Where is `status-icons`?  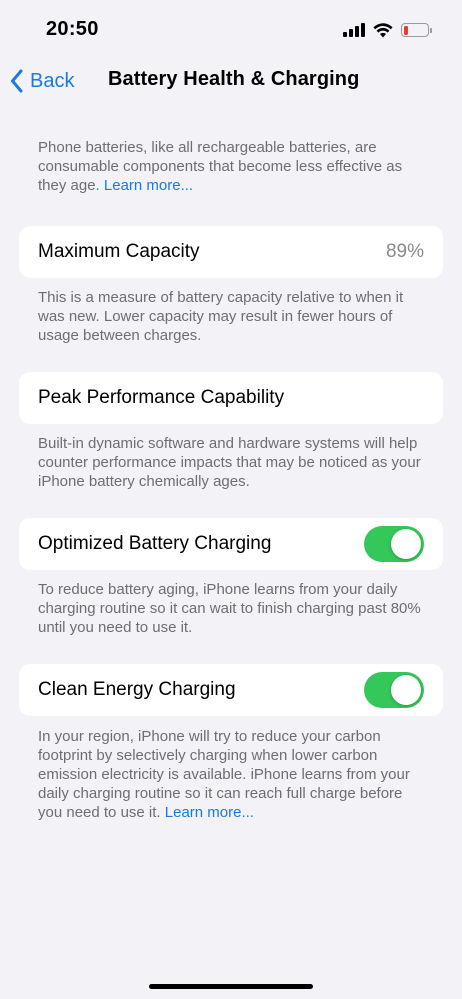
status-icons is located at coordinates (387, 30).